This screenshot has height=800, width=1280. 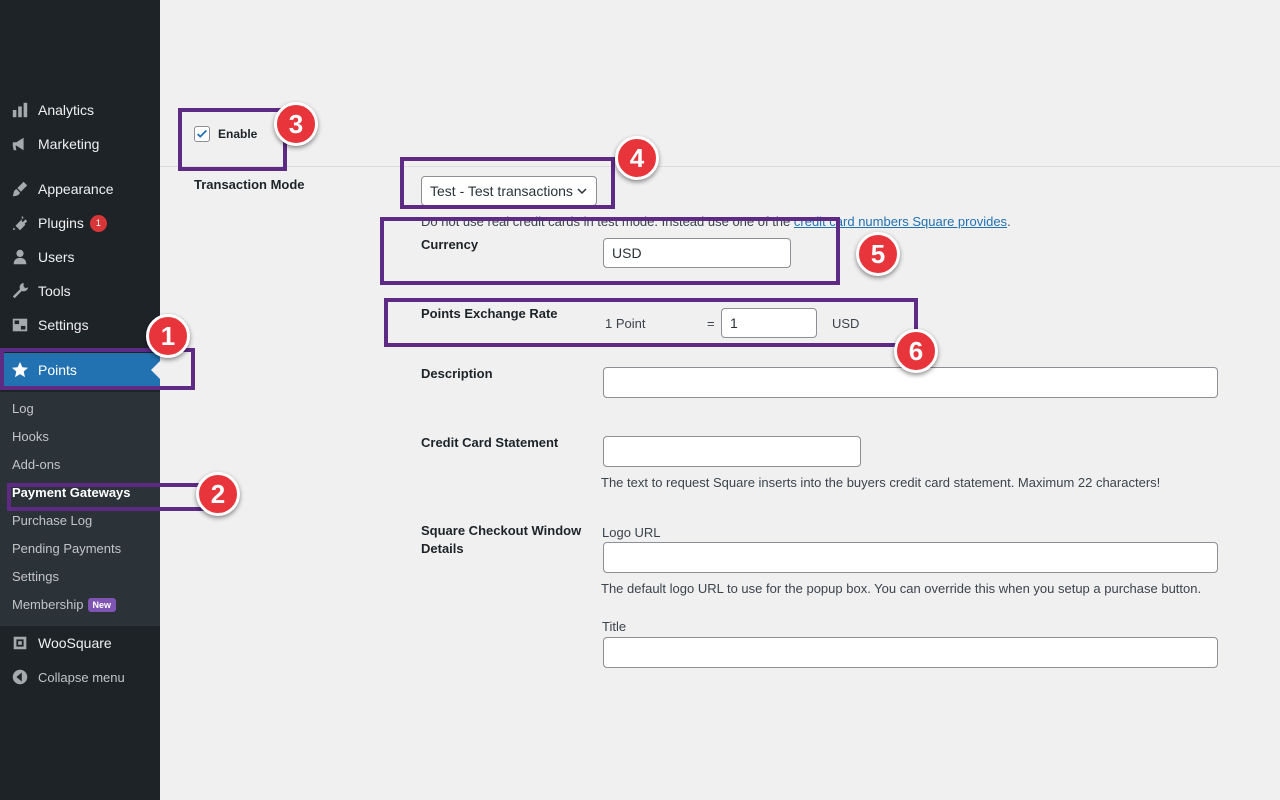 What do you see at coordinates (614, 626) in the screenshot?
I see `title-label: Title` at bounding box center [614, 626].